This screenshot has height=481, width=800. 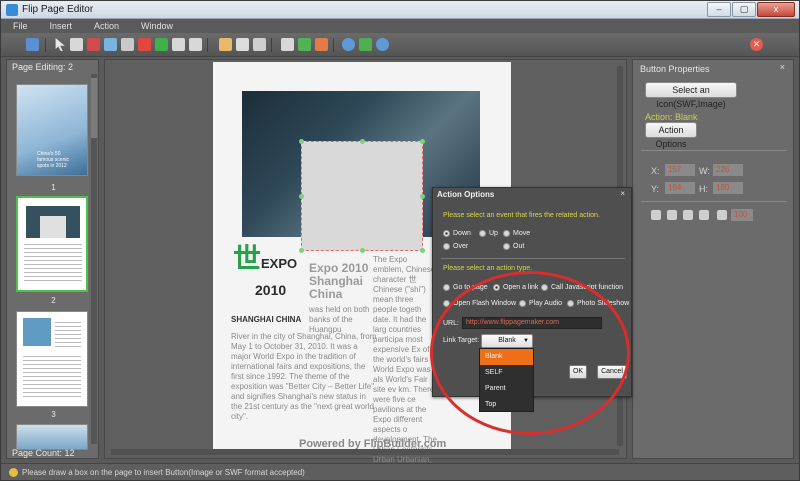 What do you see at coordinates (516, 233) in the screenshot?
I see `event-radio-move: Move` at bounding box center [516, 233].